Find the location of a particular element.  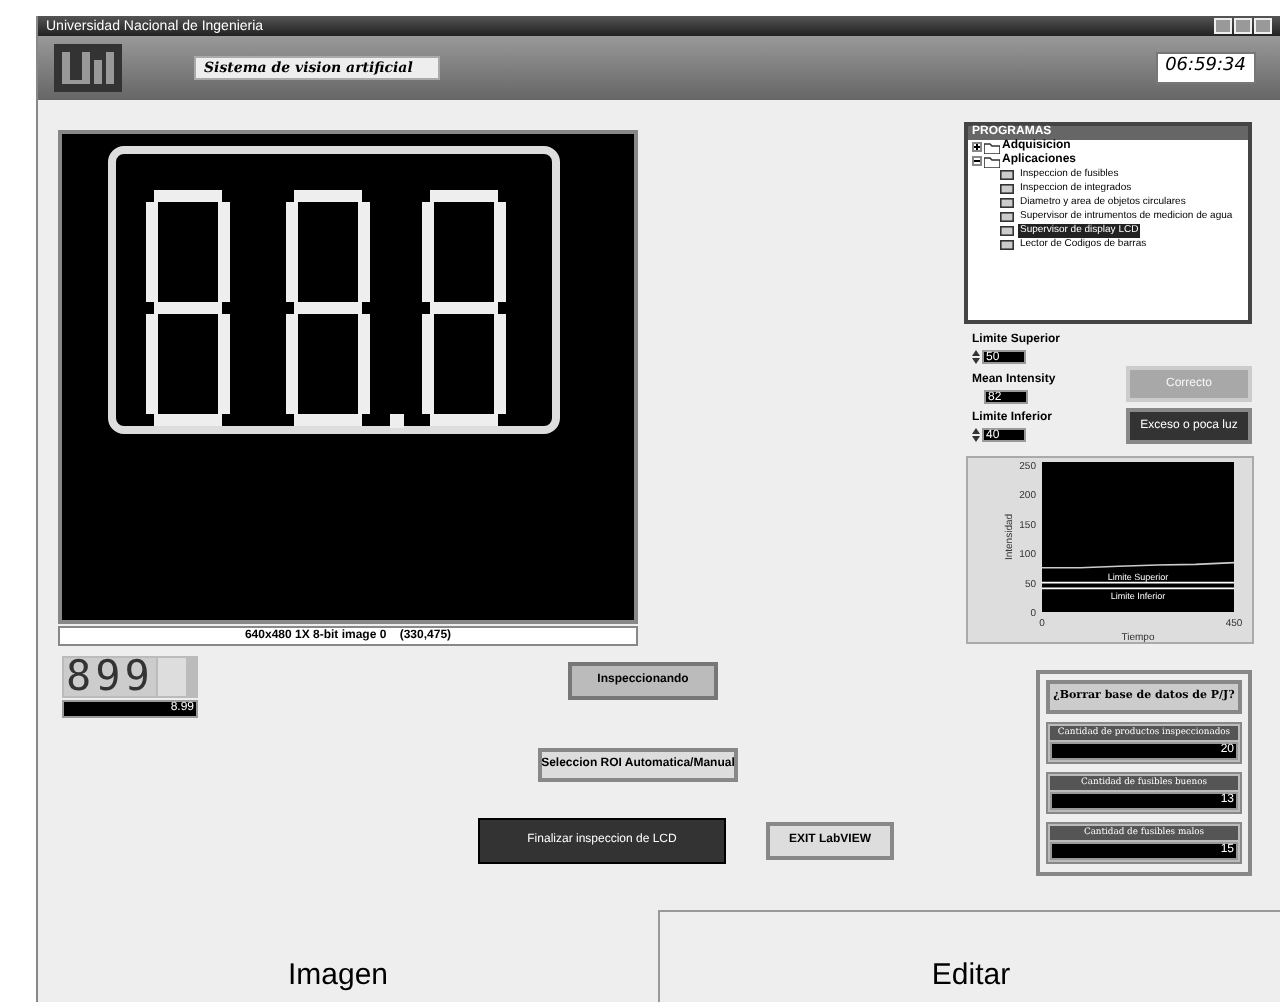

digit-readout: 899 is located at coordinates (110, 677).